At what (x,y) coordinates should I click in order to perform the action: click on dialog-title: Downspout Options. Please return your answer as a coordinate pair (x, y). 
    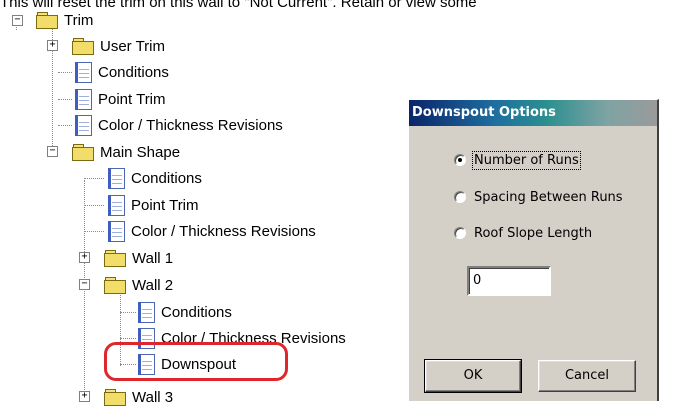
    Looking at the image, I should click on (533, 113).